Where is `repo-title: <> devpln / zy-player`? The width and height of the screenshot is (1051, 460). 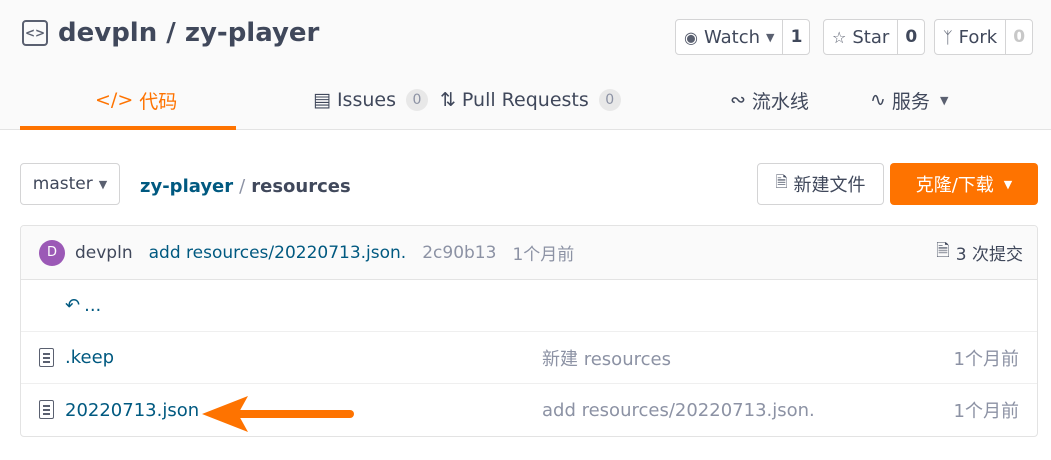 repo-title: <> devpln / zy-player is located at coordinates (170, 33).